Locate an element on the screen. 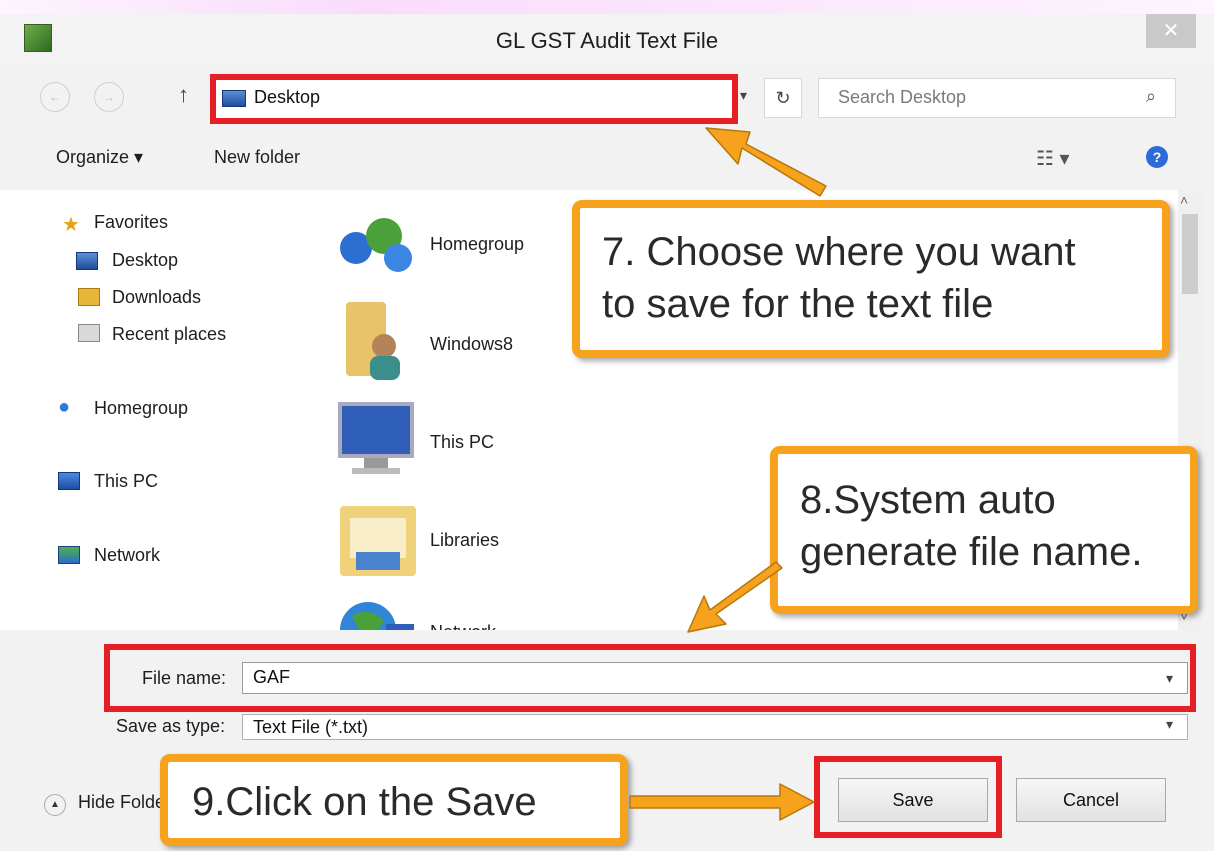  callout-arrows is located at coordinates (728, 474).